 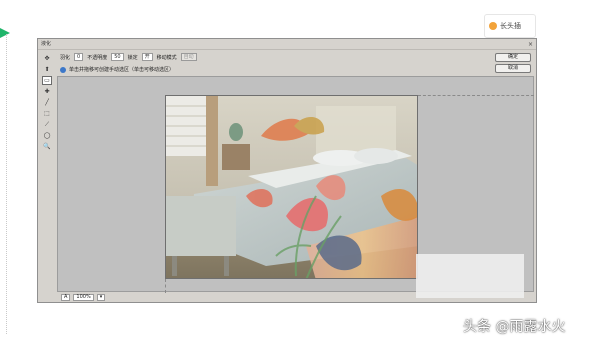 I want to click on move-mode-select: 自动, so click(x=188, y=57).